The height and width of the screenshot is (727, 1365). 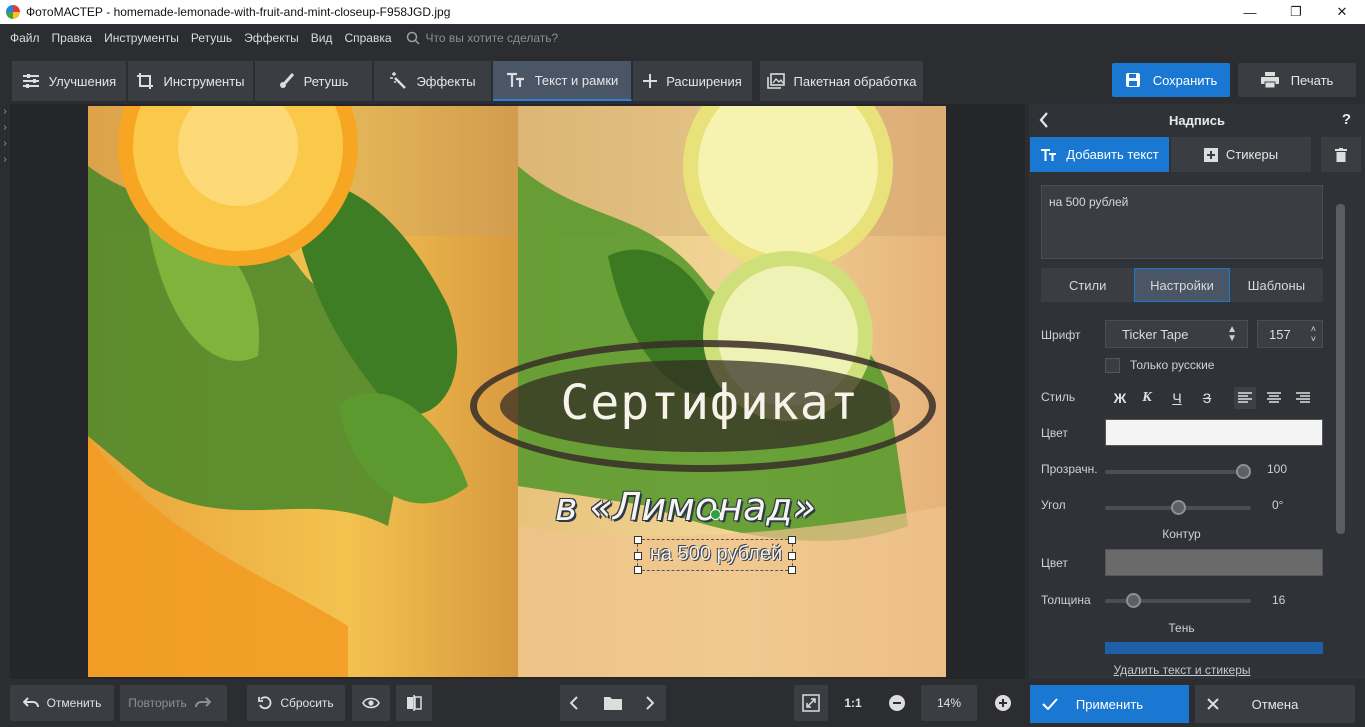 I want to click on ratio-1-1-button: 1:1, so click(x=853, y=703).